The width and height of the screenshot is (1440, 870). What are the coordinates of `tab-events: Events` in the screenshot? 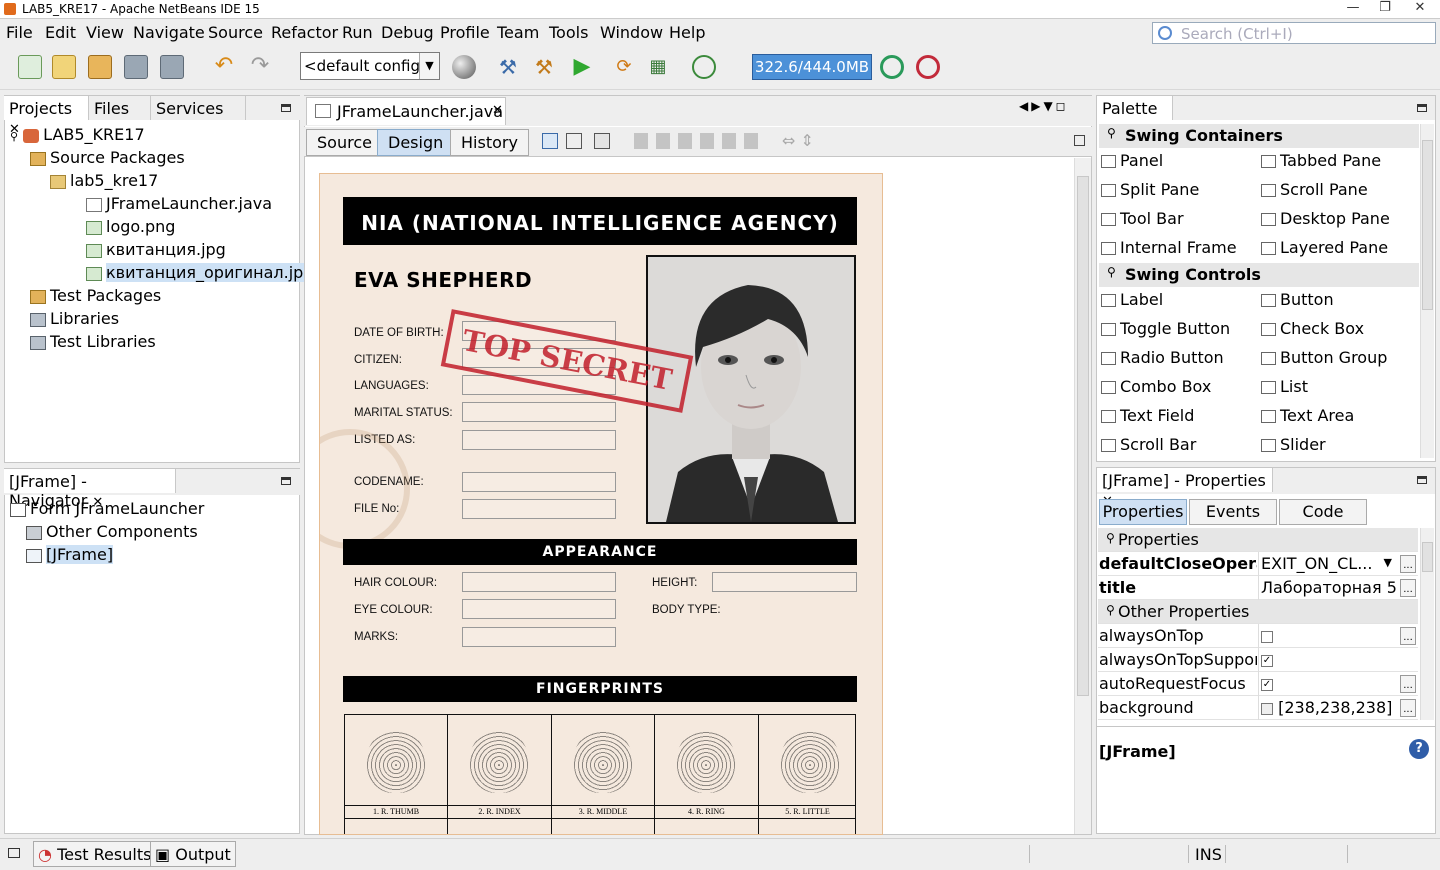 It's located at (1233, 512).